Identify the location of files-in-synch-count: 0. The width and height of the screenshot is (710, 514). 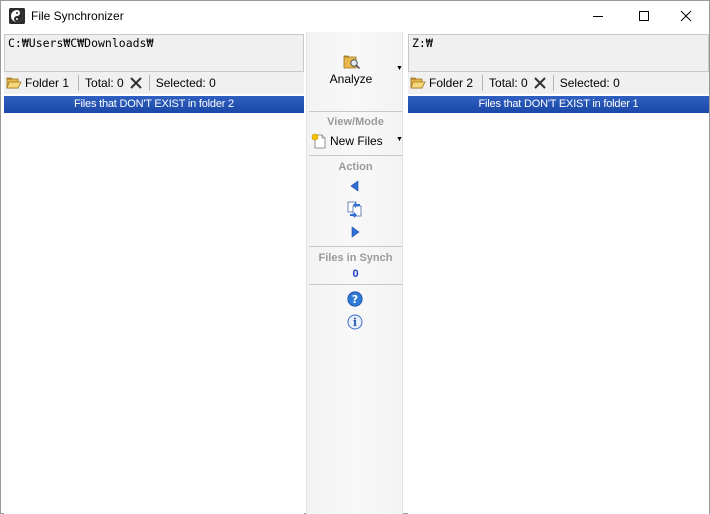
(355, 274).